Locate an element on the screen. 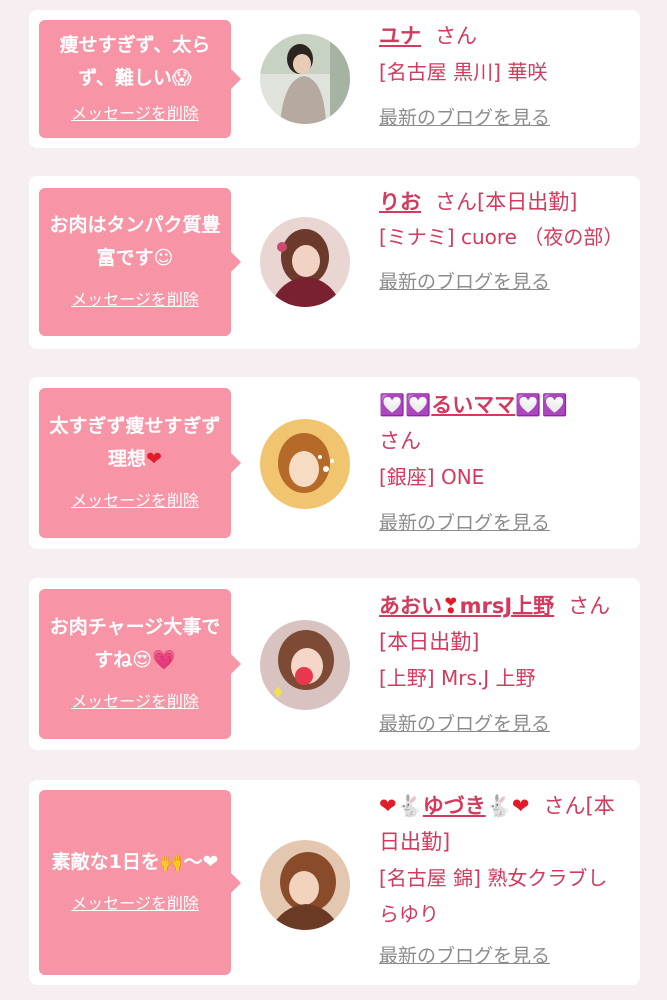  heart-exclamation-icon: ❣ is located at coordinates (451, 606).